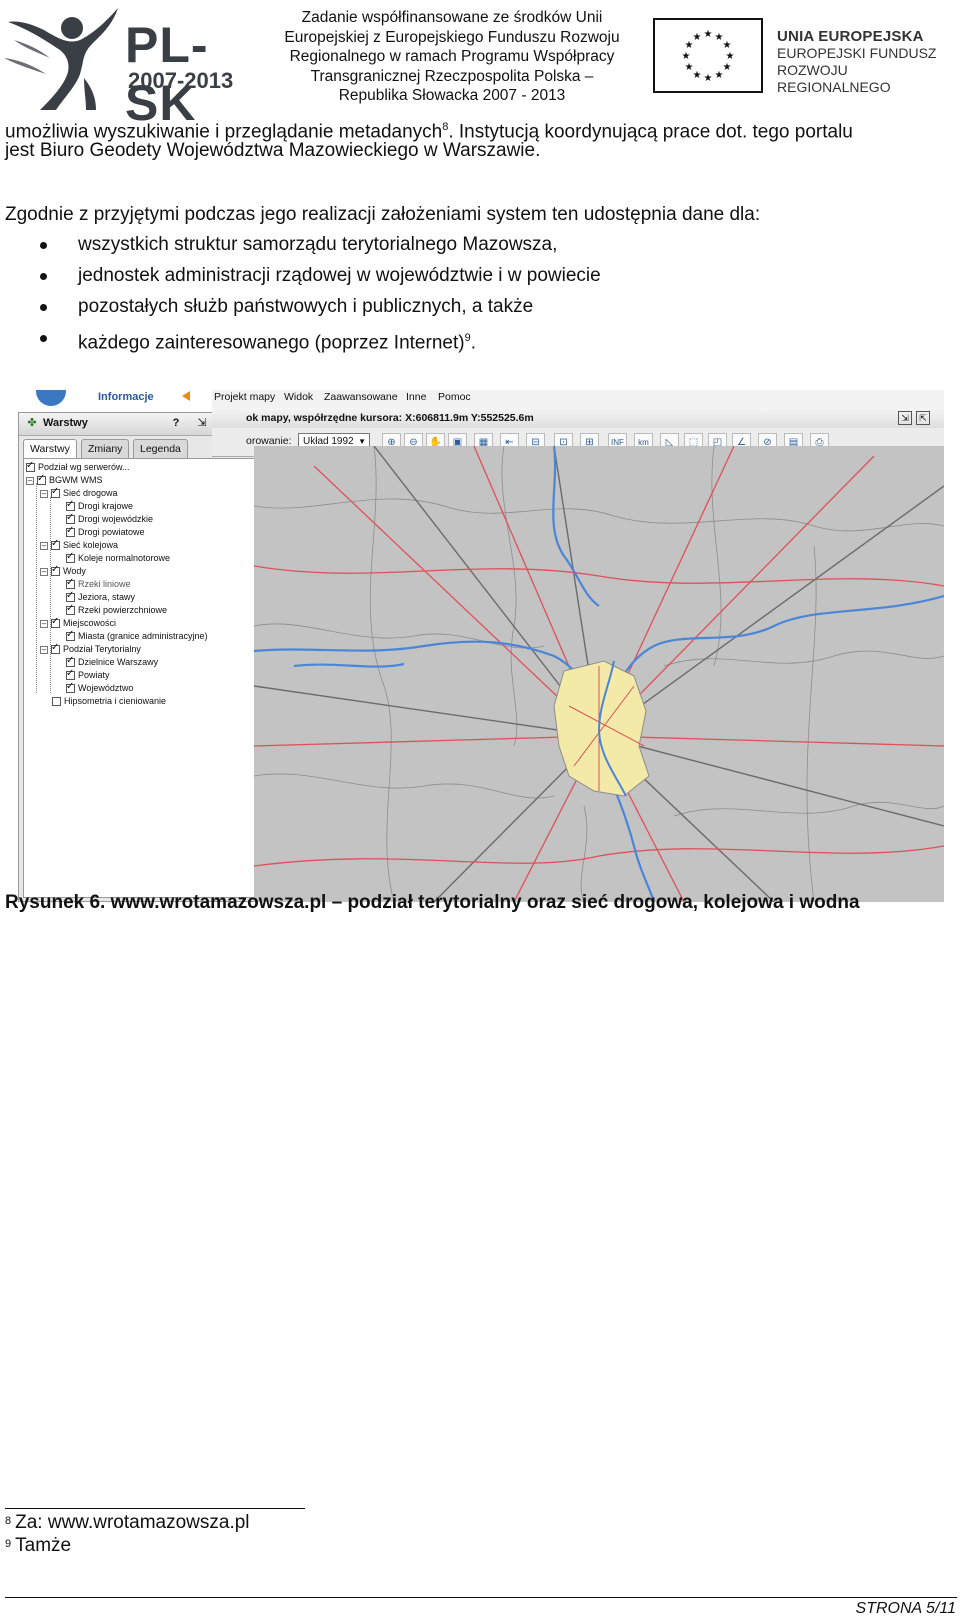 The height and width of the screenshot is (1621, 960). Describe the element at coordinates (905, 1608) in the screenshot. I see `page-number: STRONA 5/11` at that location.